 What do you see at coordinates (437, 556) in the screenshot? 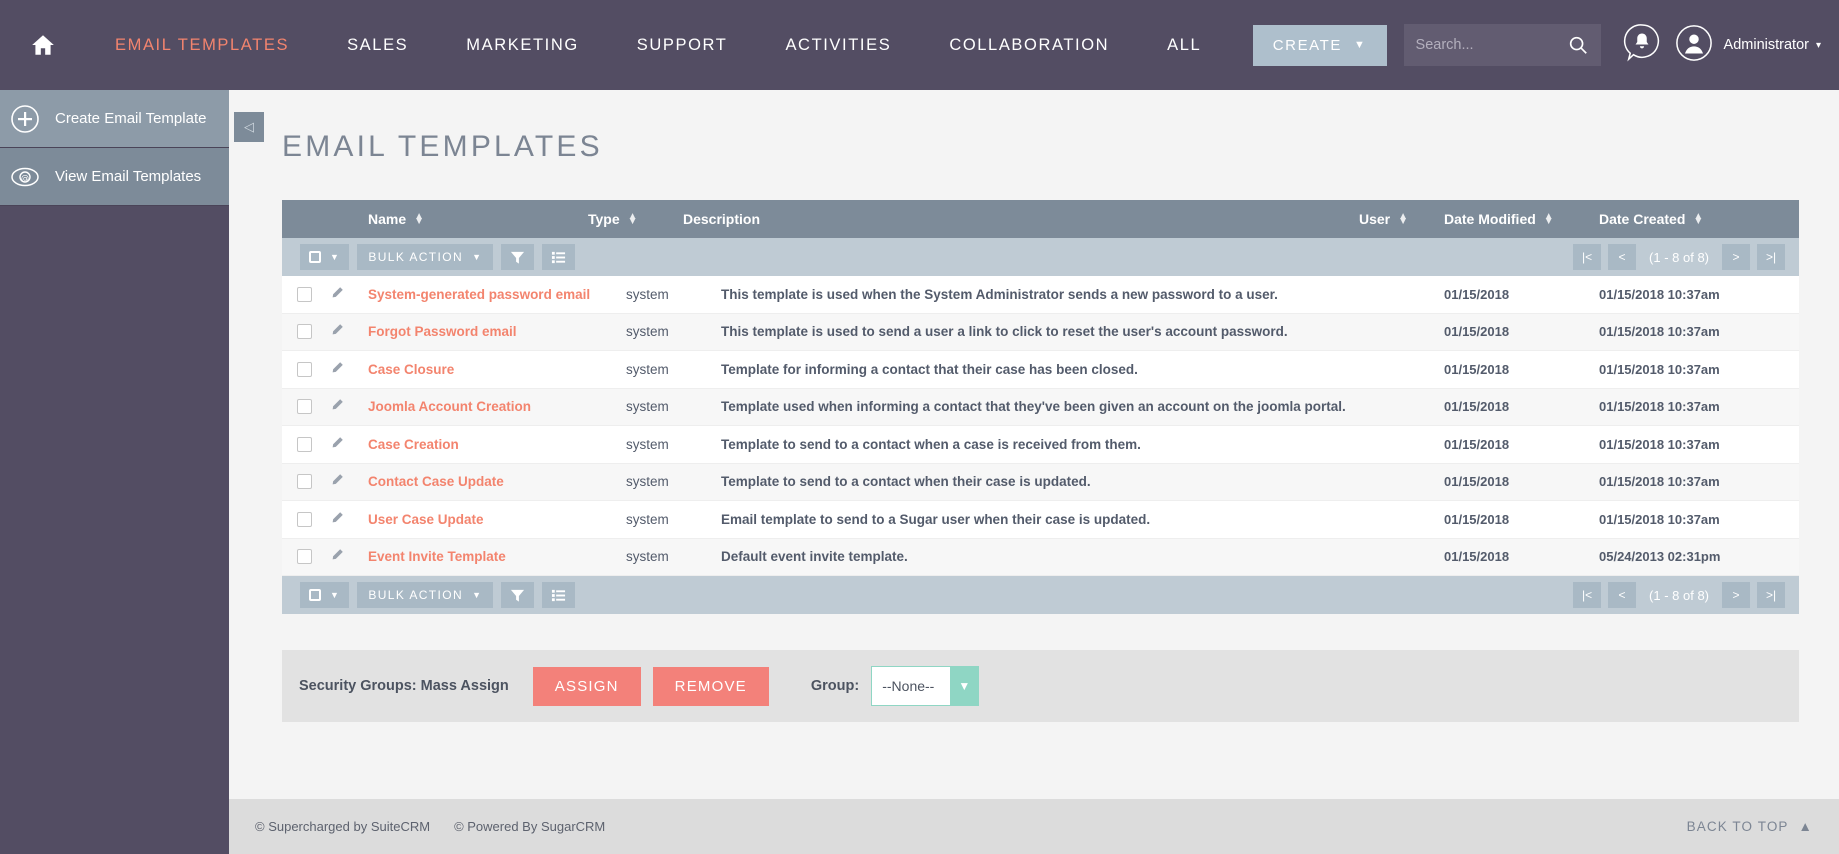
I see `template-name-link: Event Invite Template` at bounding box center [437, 556].